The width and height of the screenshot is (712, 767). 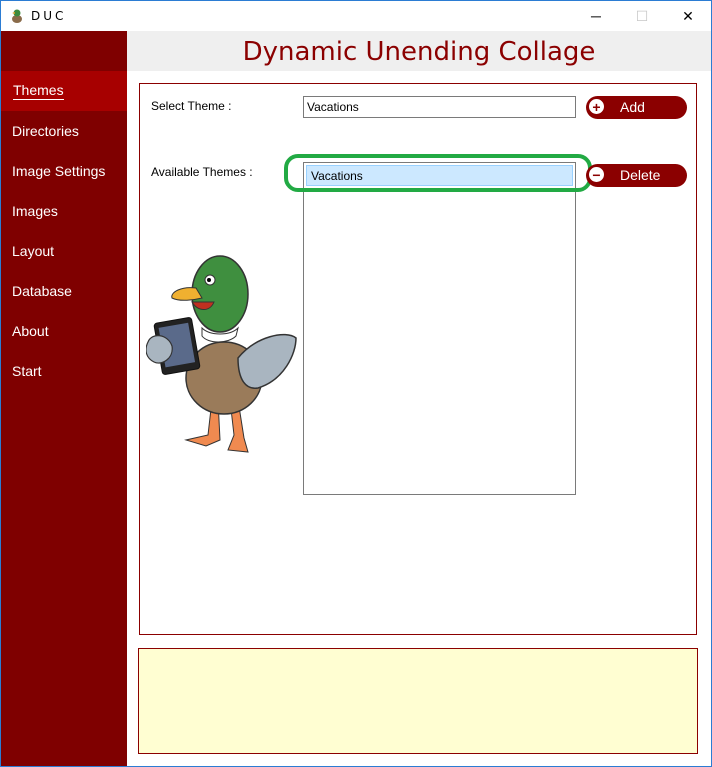 I want to click on status-area, so click(x=418, y=701).